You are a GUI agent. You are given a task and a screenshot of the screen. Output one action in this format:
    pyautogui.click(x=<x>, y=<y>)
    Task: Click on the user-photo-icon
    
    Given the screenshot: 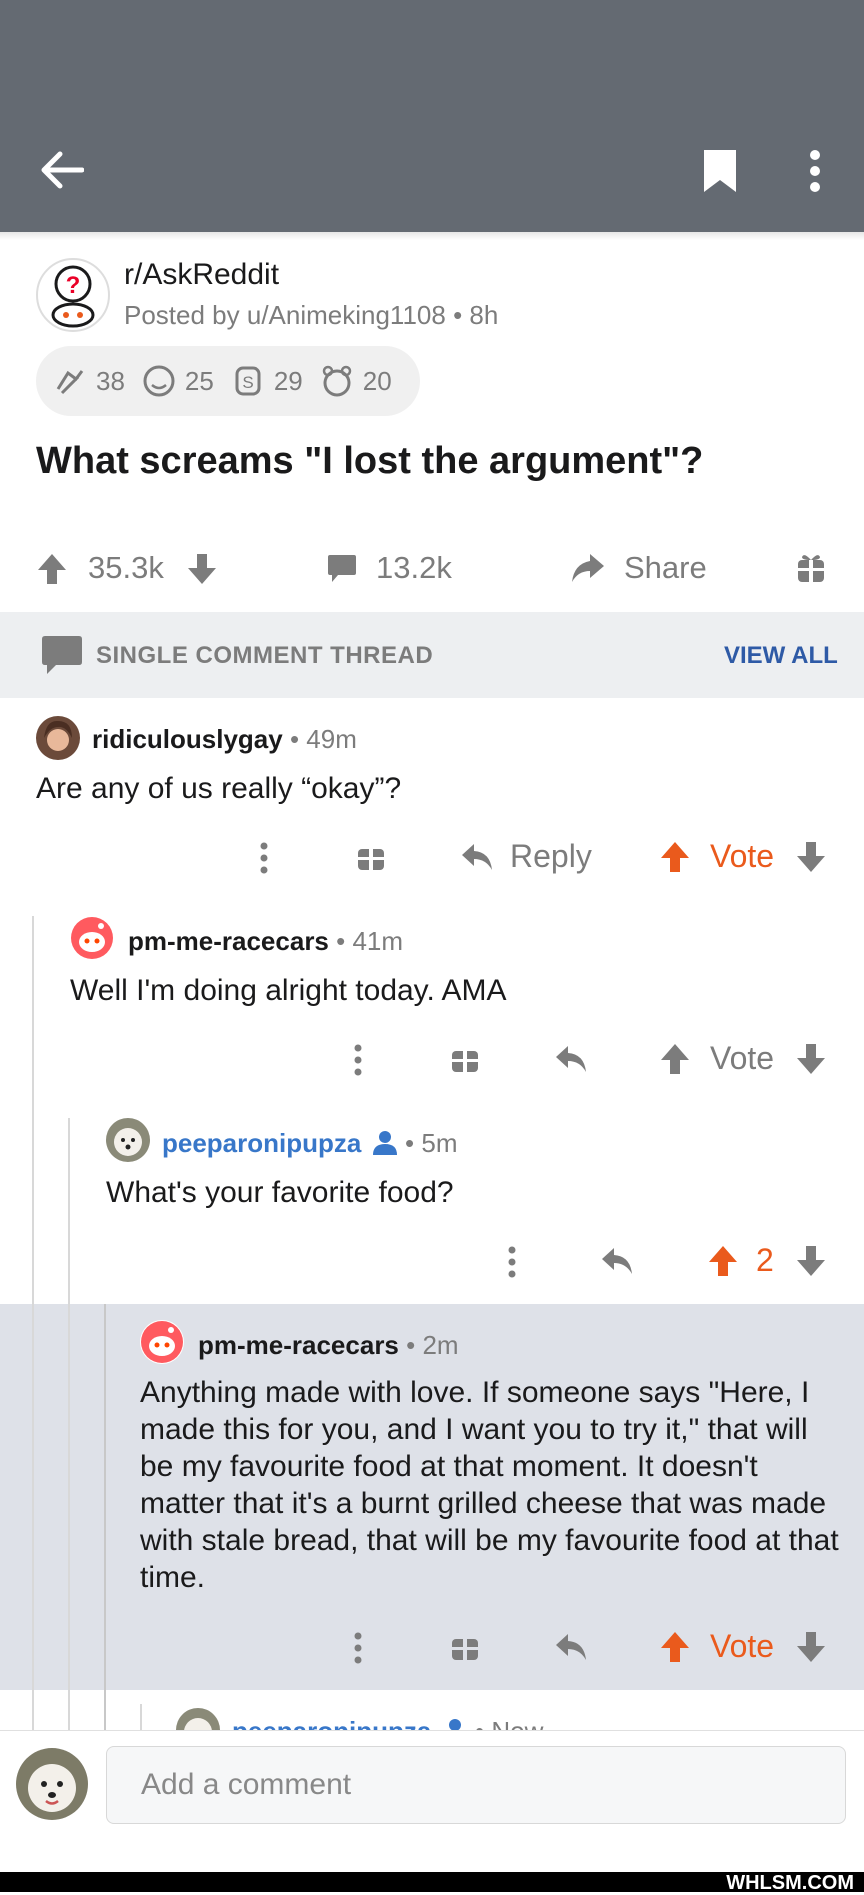 What is the action you would take?
    pyautogui.click(x=58, y=735)
    